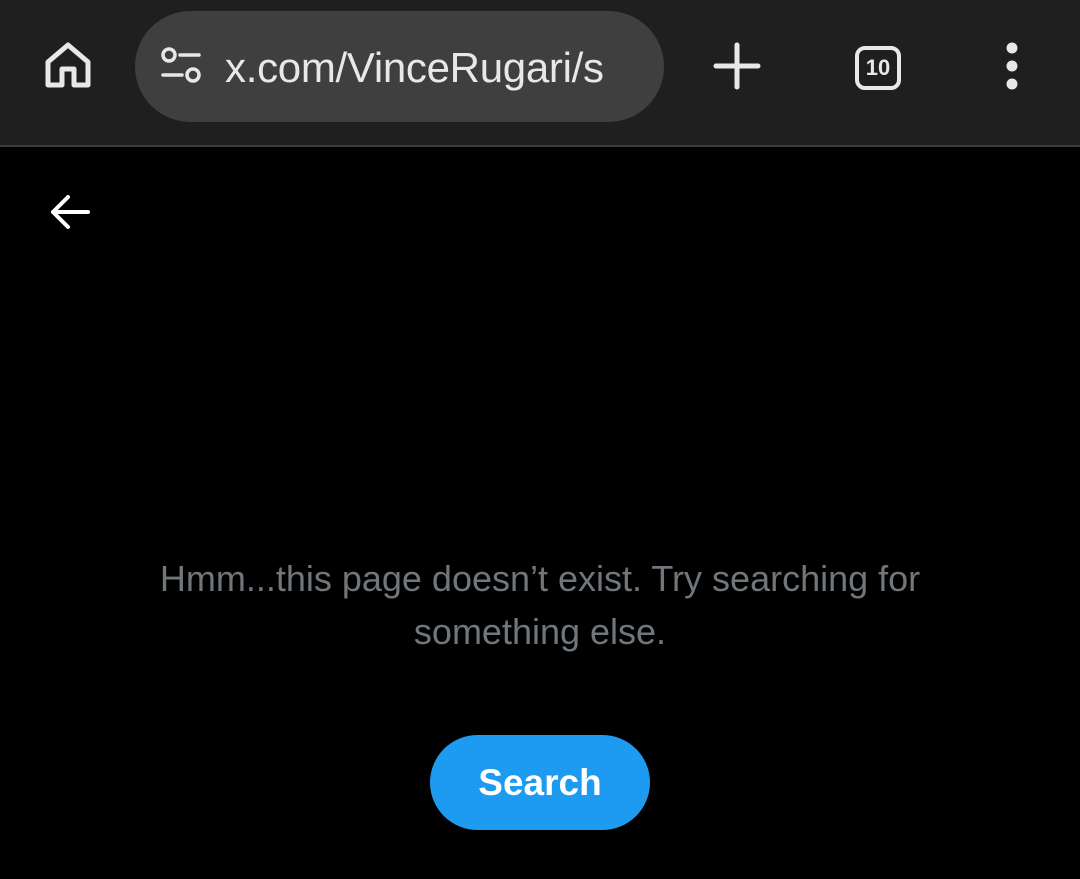 This screenshot has height=879, width=1080. What do you see at coordinates (440, 68) in the screenshot?
I see `url-text: x.com/VinceRugari/s` at bounding box center [440, 68].